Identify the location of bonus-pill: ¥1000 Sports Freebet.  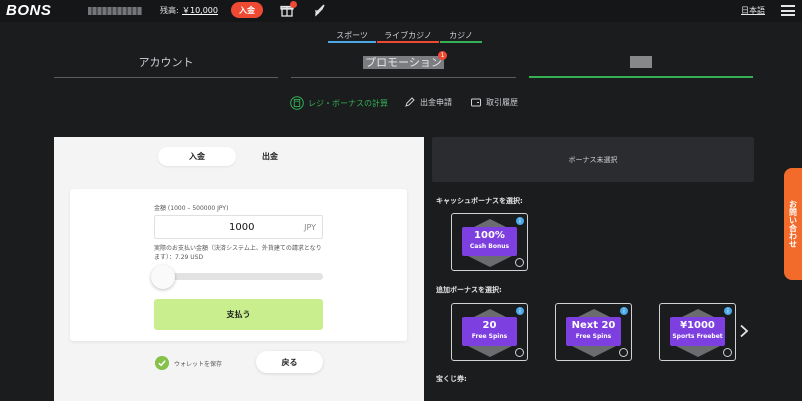
(697, 331).